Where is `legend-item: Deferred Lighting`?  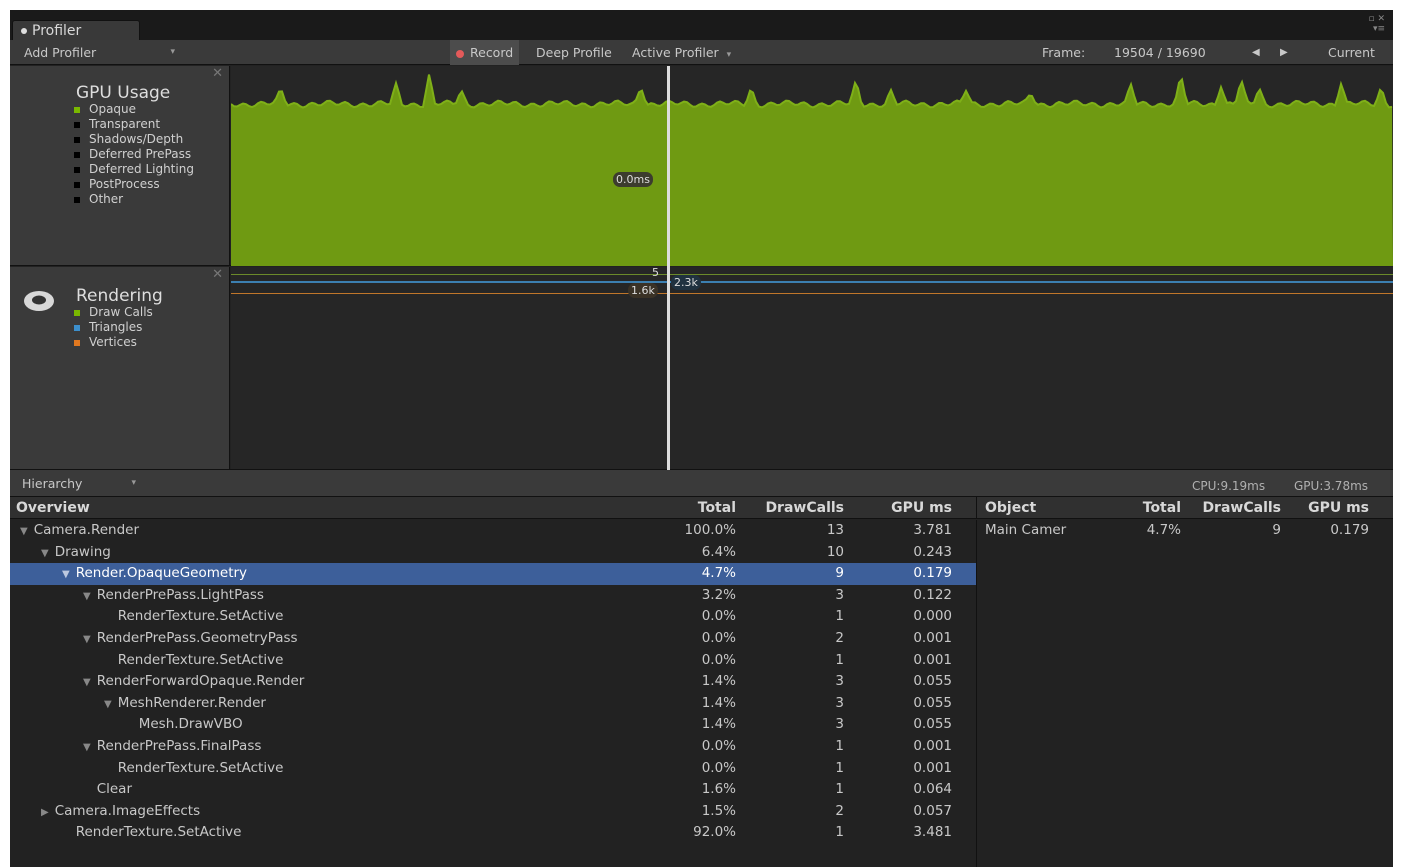 legend-item: Deferred Lighting is located at coordinates (134, 169).